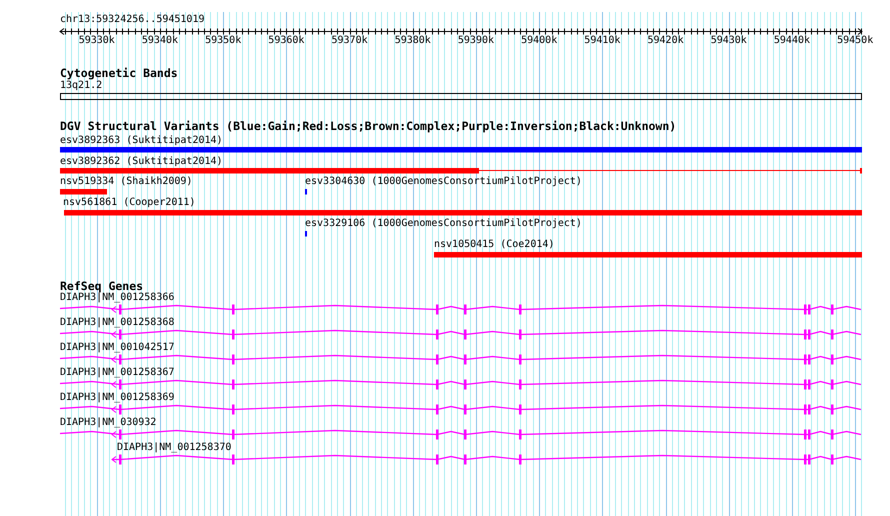 This screenshot has width=890, height=516. What do you see at coordinates (728, 41) in the screenshot?
I see `tick-label: 59430k` at bounding box center [728, 41].